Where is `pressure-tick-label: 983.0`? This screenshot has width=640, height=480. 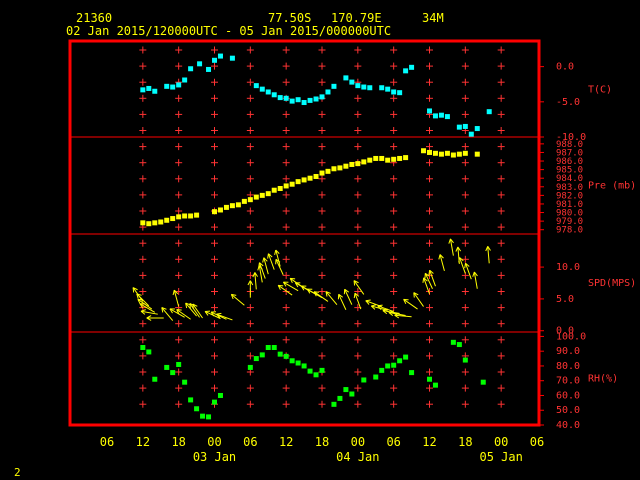 pressure-tick-label: 983.0 is located at coordinates (569, 188).